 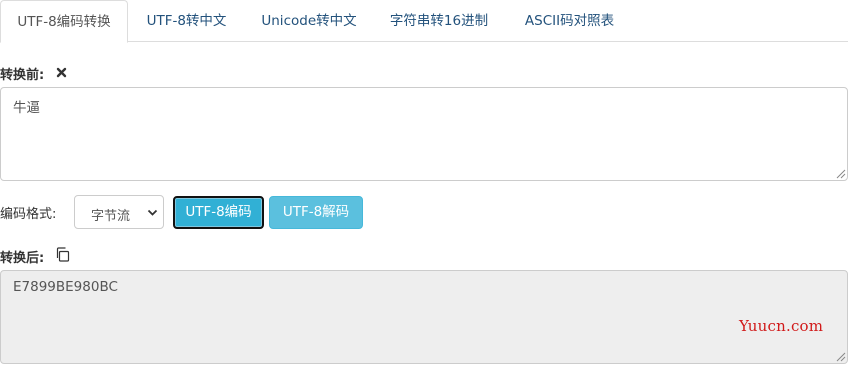 What do you see at coordinates (439, 21) in the screenshot?
I see `tab-string-to-hex: 字符串转16进制` at bounding box center [439, 21].